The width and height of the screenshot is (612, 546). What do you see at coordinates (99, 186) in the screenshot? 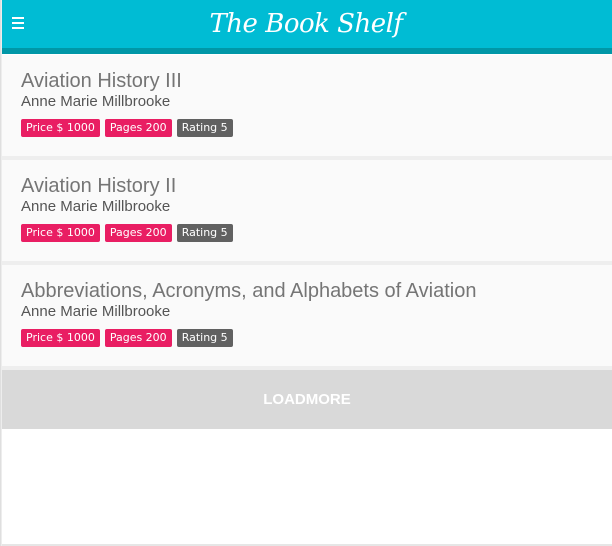
I see `book-title: Aviation History II` at bounding box center [99, 186].